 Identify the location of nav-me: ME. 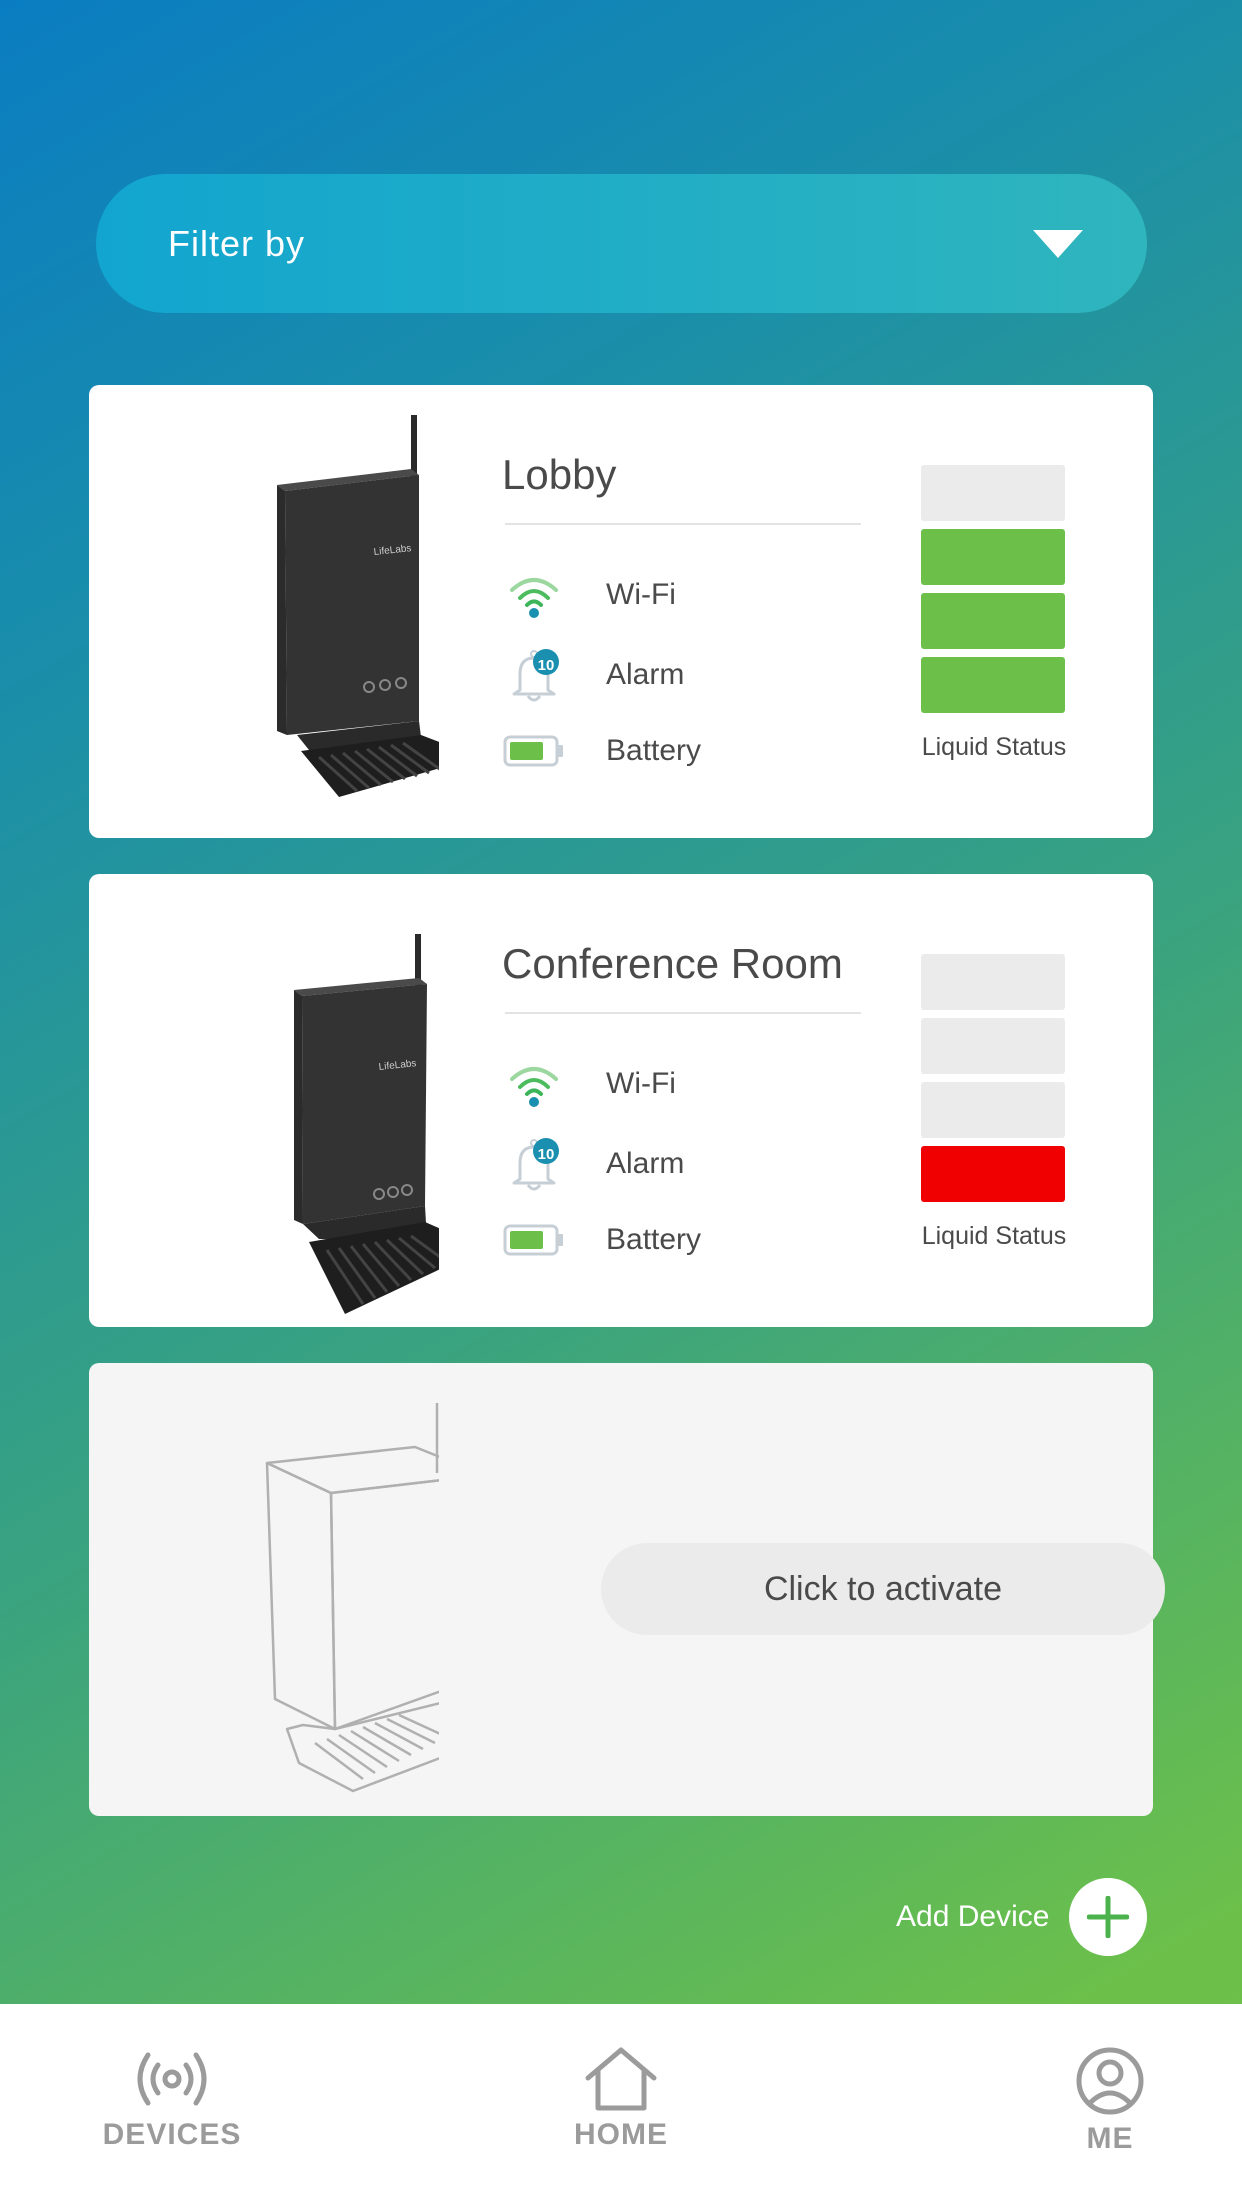
(1110, 2101).